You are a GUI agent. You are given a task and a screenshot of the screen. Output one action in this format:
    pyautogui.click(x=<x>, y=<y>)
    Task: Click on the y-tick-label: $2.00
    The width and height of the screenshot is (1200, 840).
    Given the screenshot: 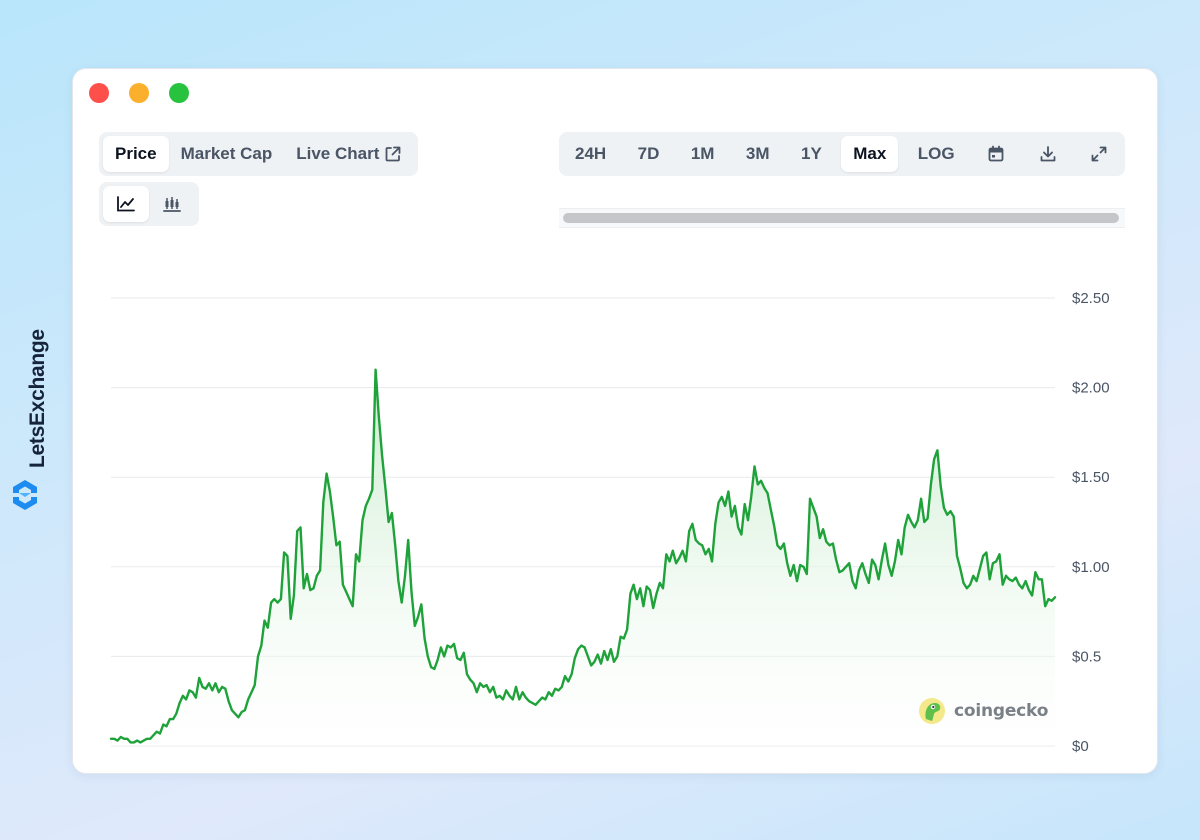 What is the action you would take?
    pyautogui.click(x=1091, y=388)
    